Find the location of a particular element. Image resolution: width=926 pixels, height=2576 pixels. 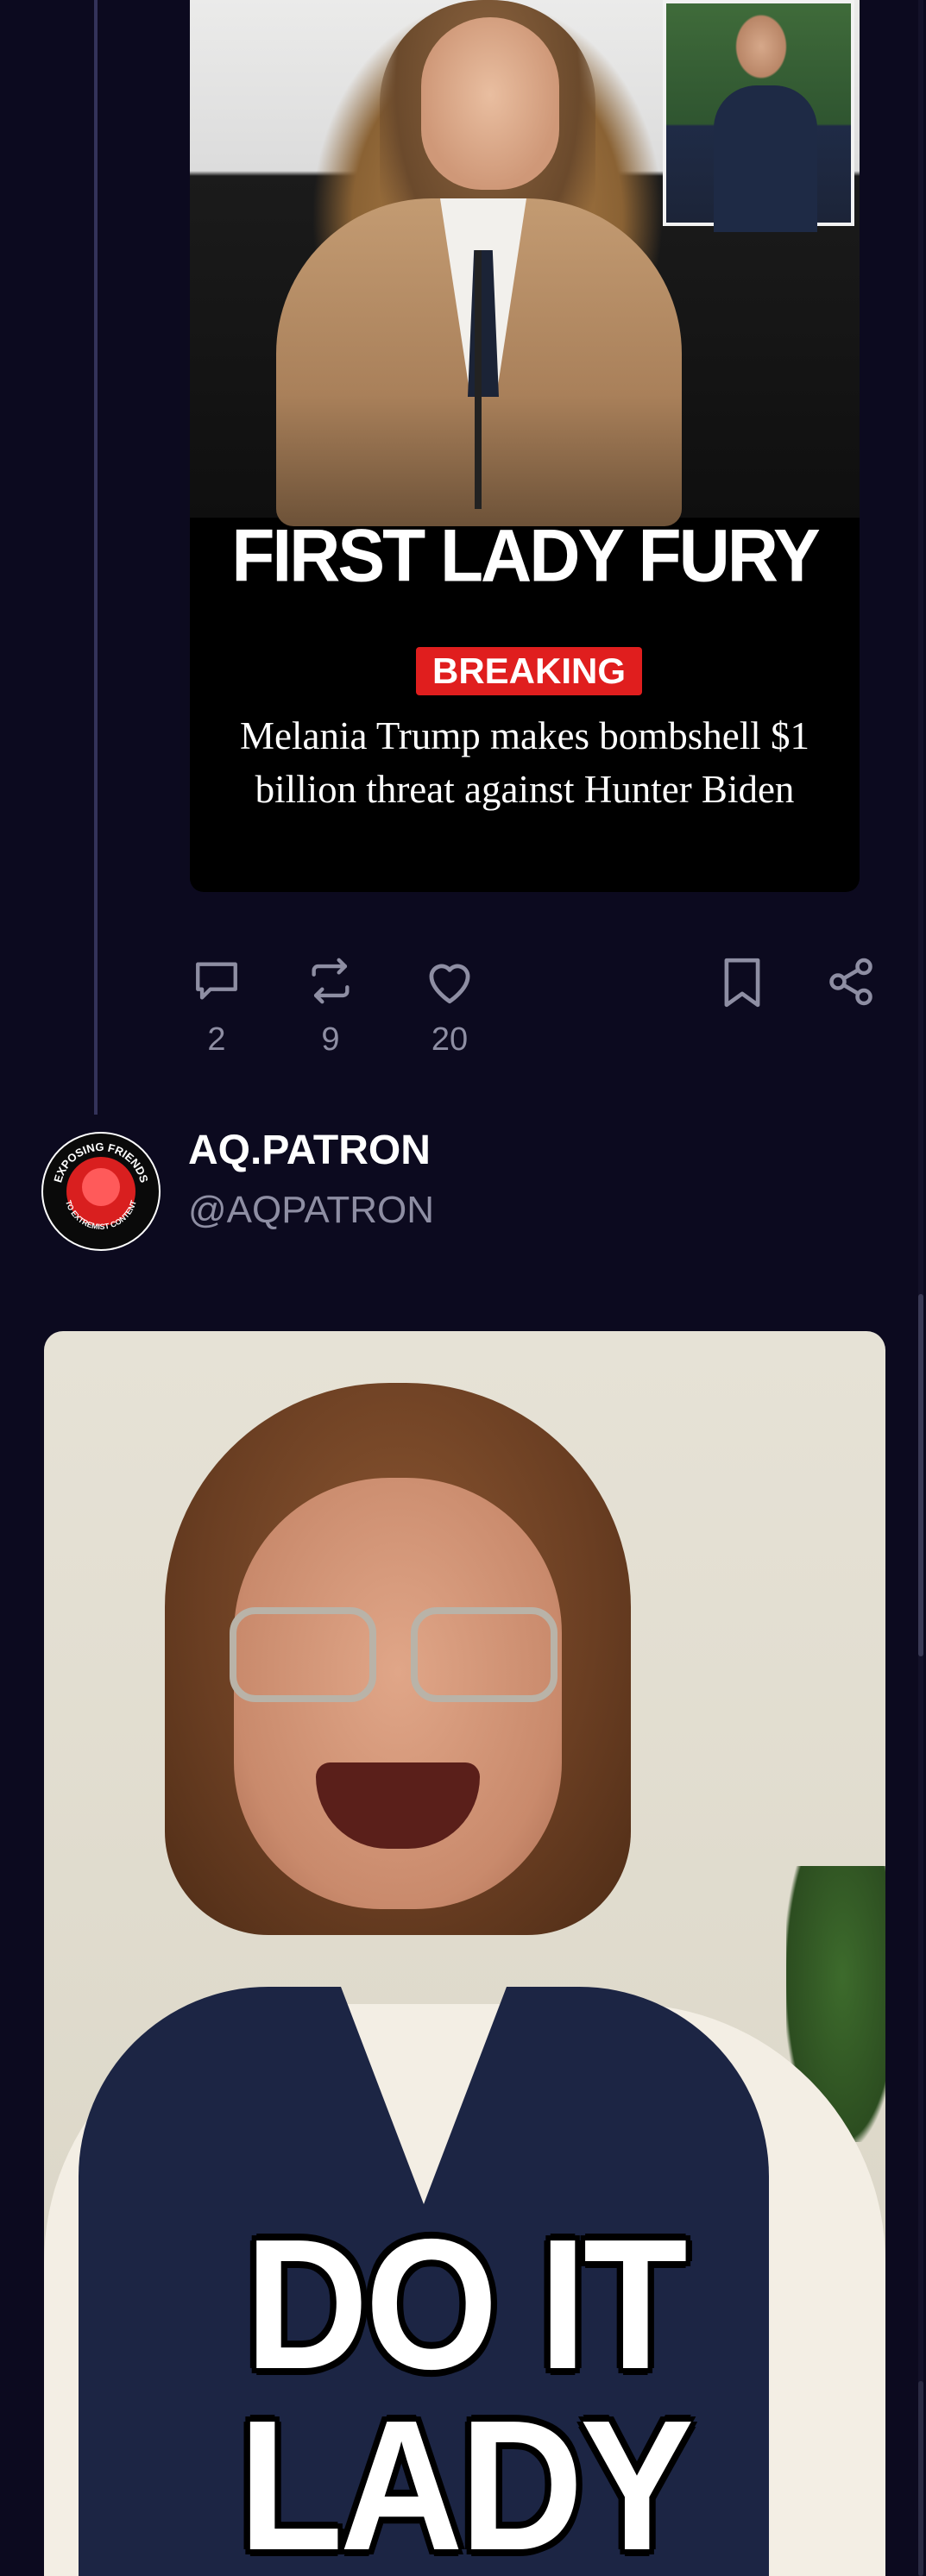

repost-count: 9 is located at coordinates (330, 1039).